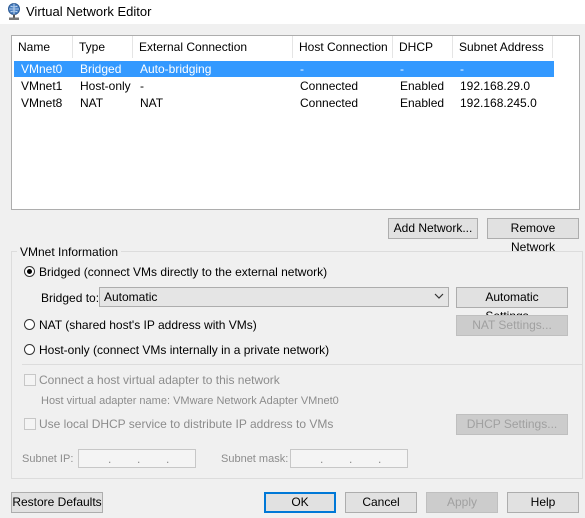 This screenshot has width=585, height=518. I want to click on bridged-to-value: Automatic, so click(131, 297).